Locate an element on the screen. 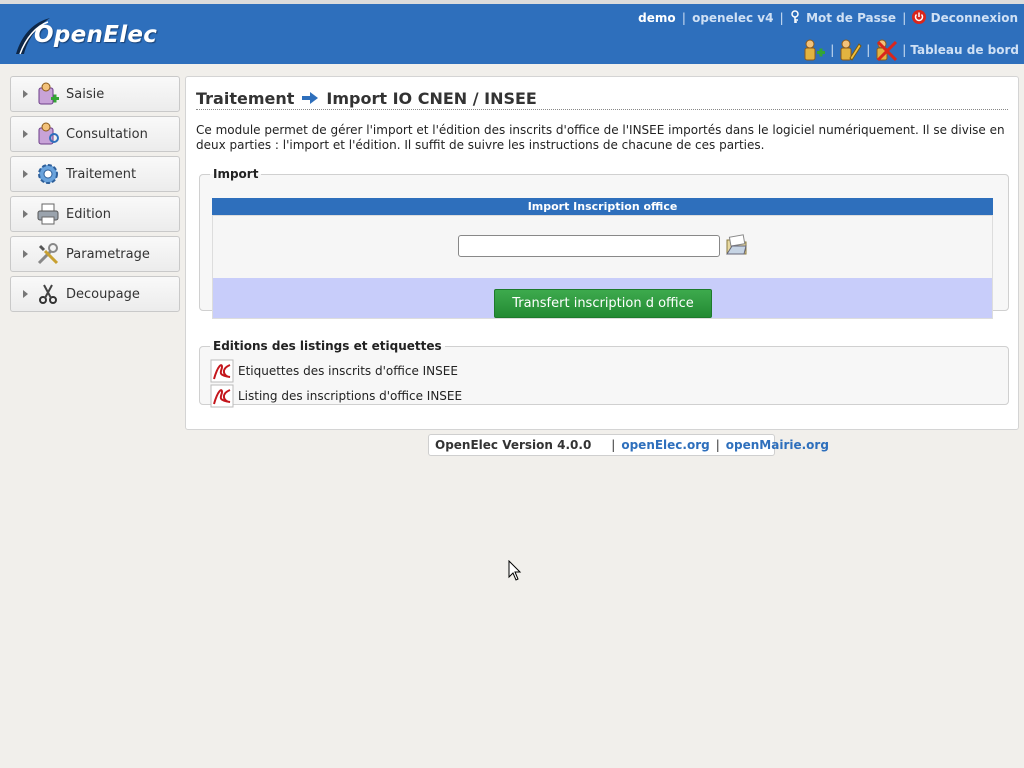 The image size is (1024, 768). scissors-icon is located at coordinates (48, 294).